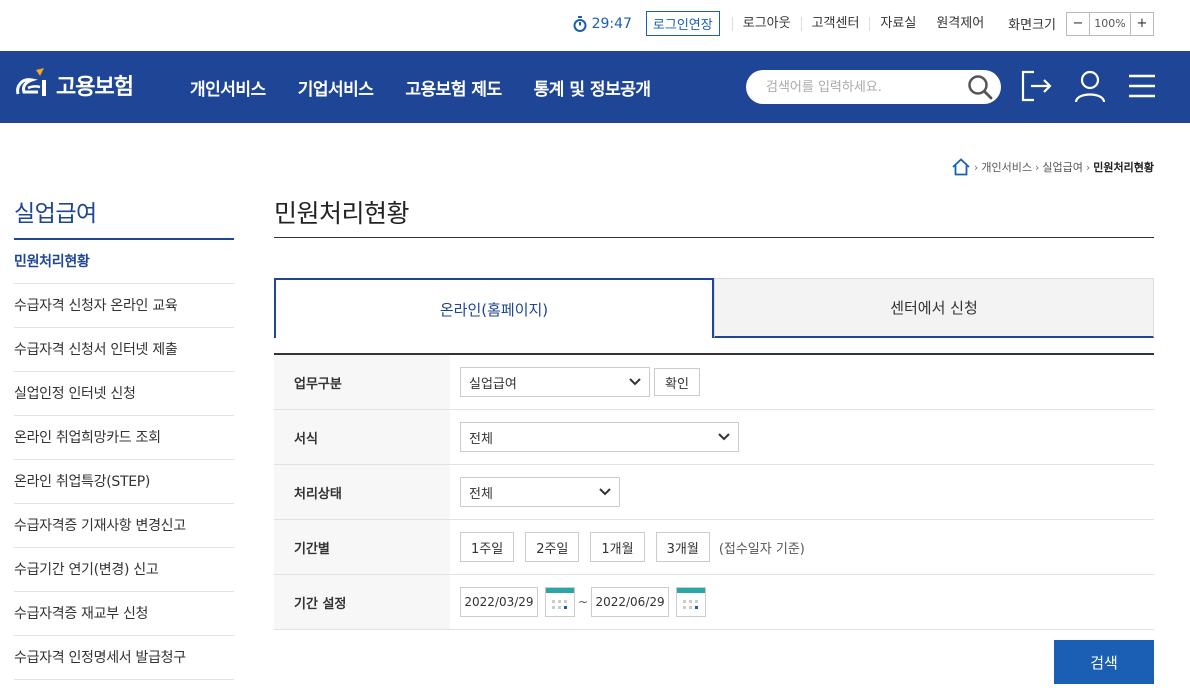 The width and height of the screenshot is (1190, 690). What do you see at coordinates (453, 87) in the screenshot?
I see `menu-insurance-system: 고용보험 제도` at bounding box center [453, 87].